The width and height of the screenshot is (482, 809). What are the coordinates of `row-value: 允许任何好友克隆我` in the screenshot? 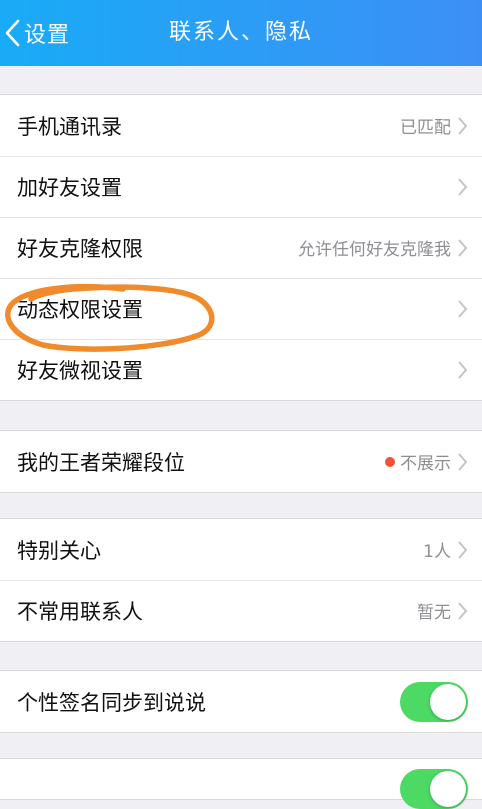 It's located at (374, 250).